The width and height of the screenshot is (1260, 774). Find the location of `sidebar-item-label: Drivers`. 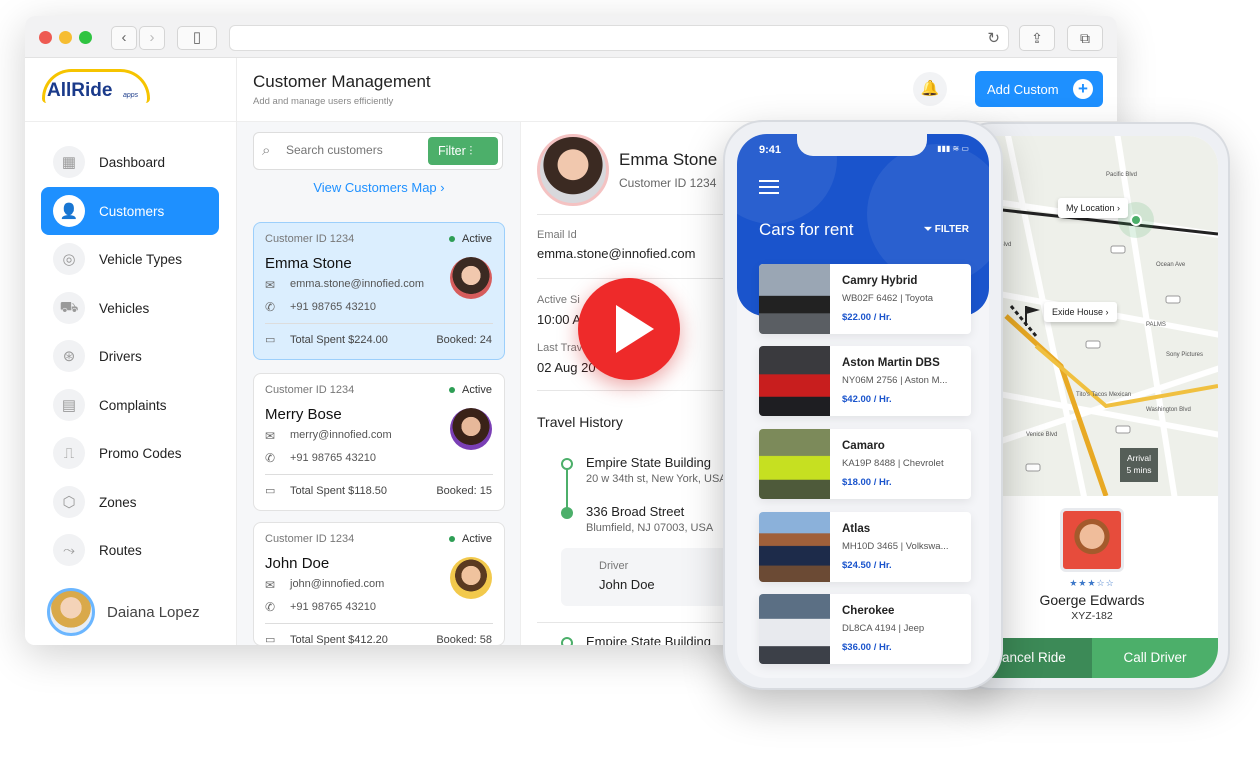

sidebar-item-label: Drivers is located at coordinates (120, 356).